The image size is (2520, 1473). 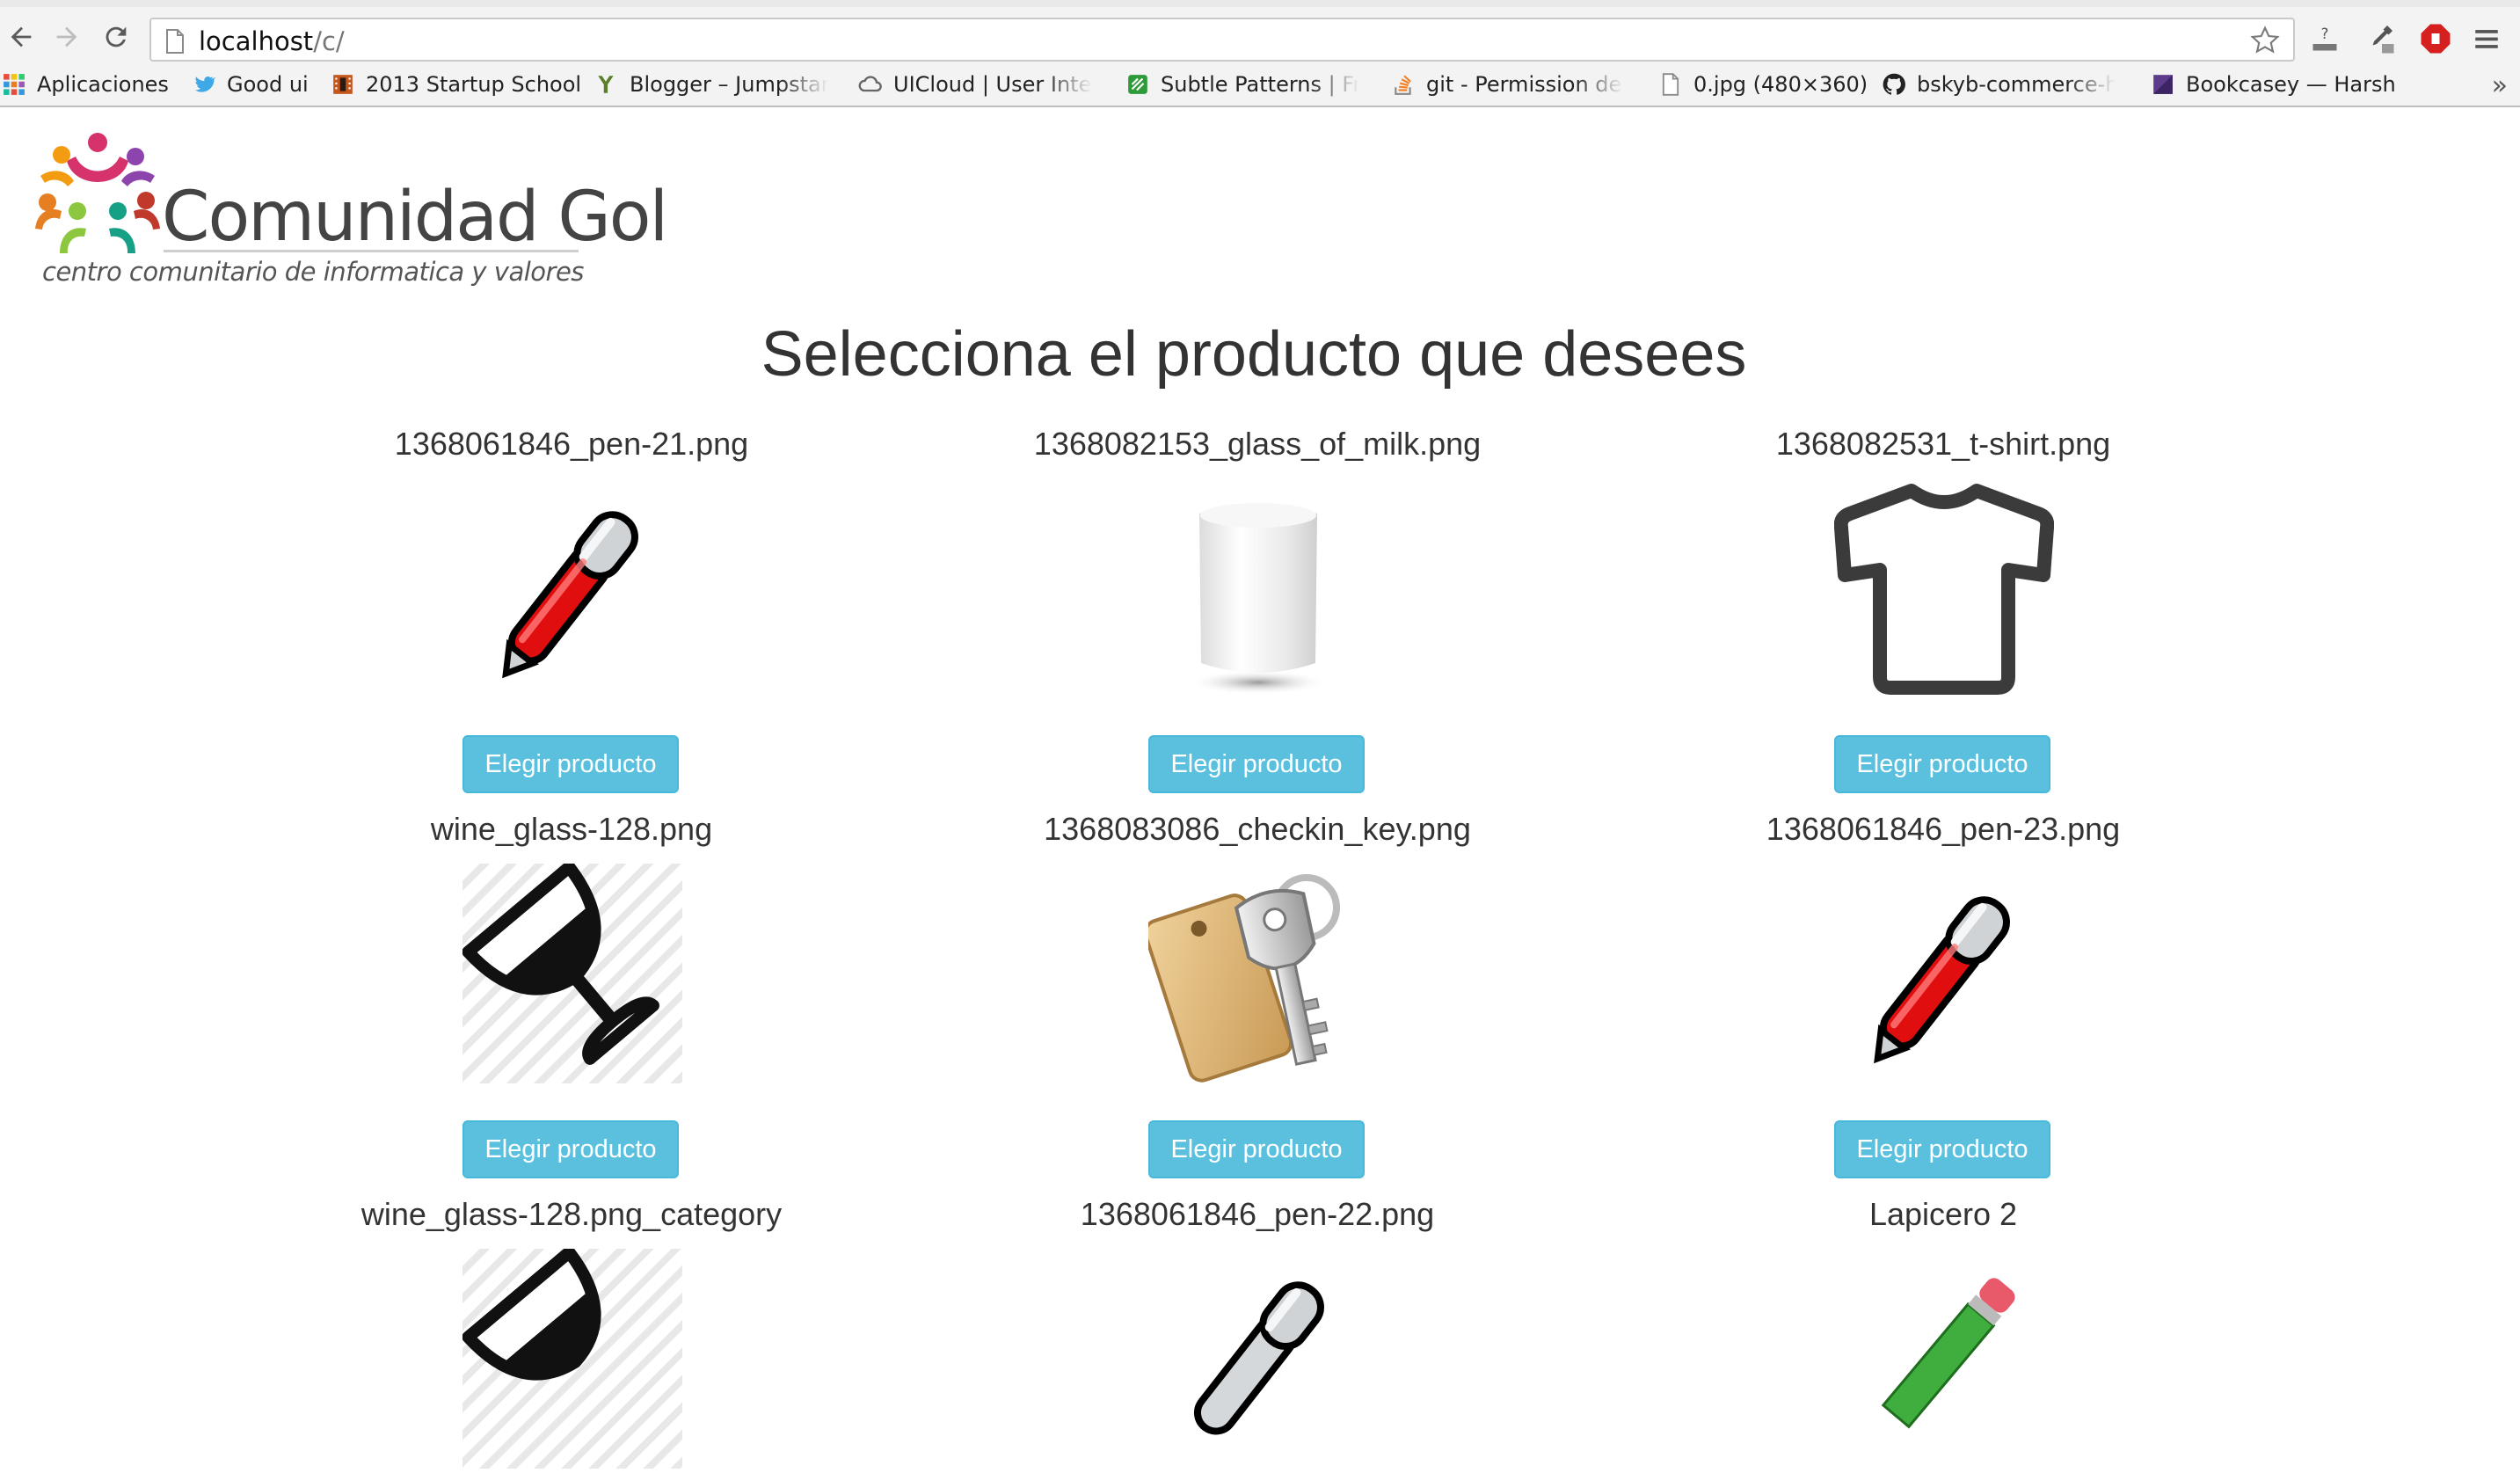 What do you see at coordinates (103, 85) in the screenshot?
I see `bookmark-label: Aplicaciones` at bounding box center [103, 85].